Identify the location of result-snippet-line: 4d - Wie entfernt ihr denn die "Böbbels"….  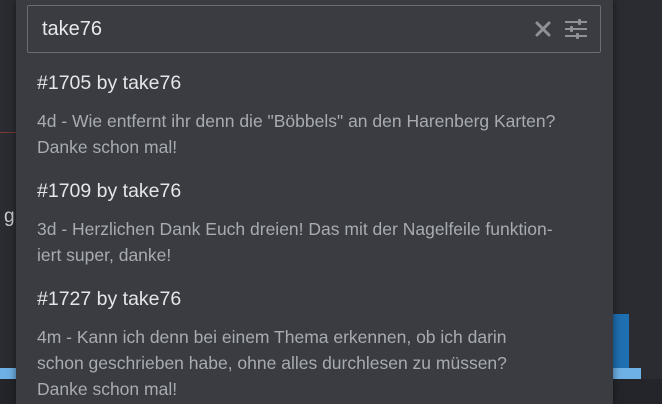
(296, 121).